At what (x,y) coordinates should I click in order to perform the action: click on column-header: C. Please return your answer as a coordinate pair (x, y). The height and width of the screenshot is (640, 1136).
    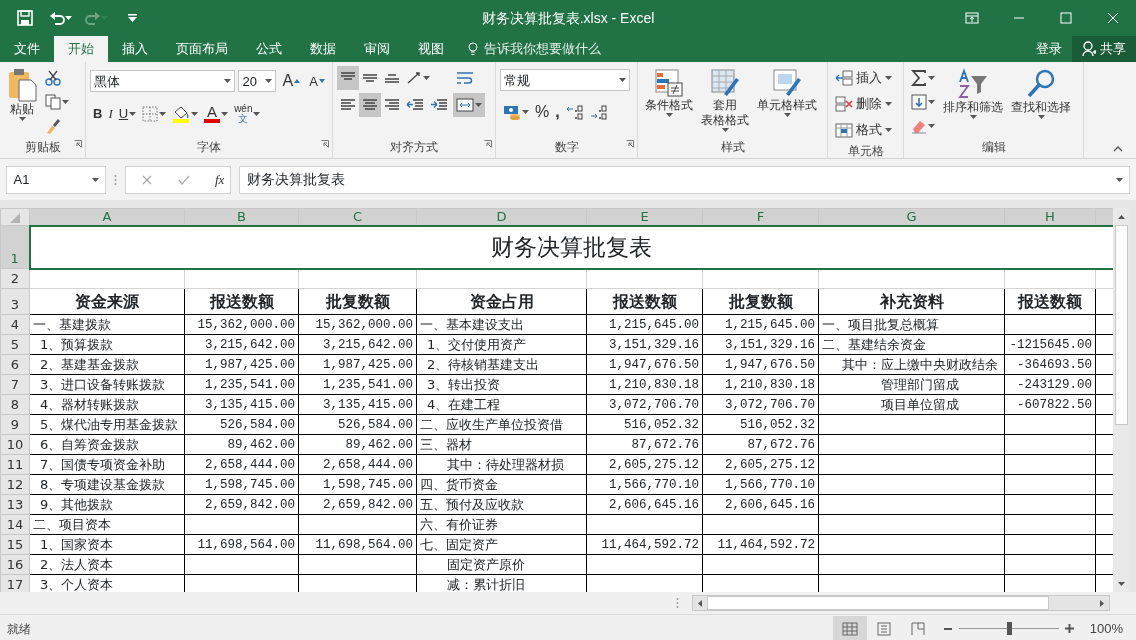
    Looking at the image, I should click on (357, 217).